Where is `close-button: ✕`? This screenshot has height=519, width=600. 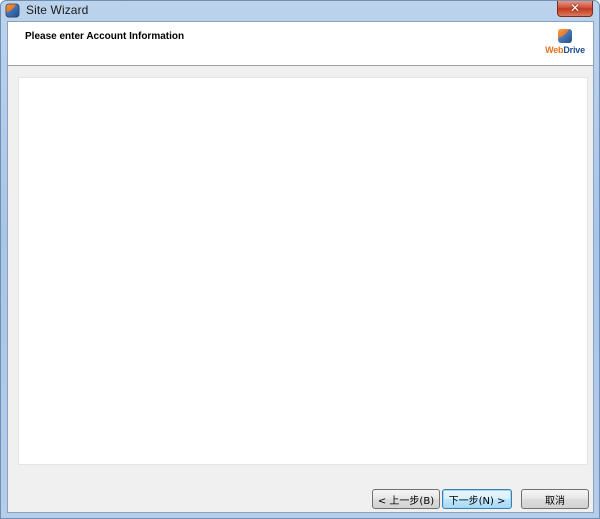
close-button: ✕ is located at coordinates (575, 9).